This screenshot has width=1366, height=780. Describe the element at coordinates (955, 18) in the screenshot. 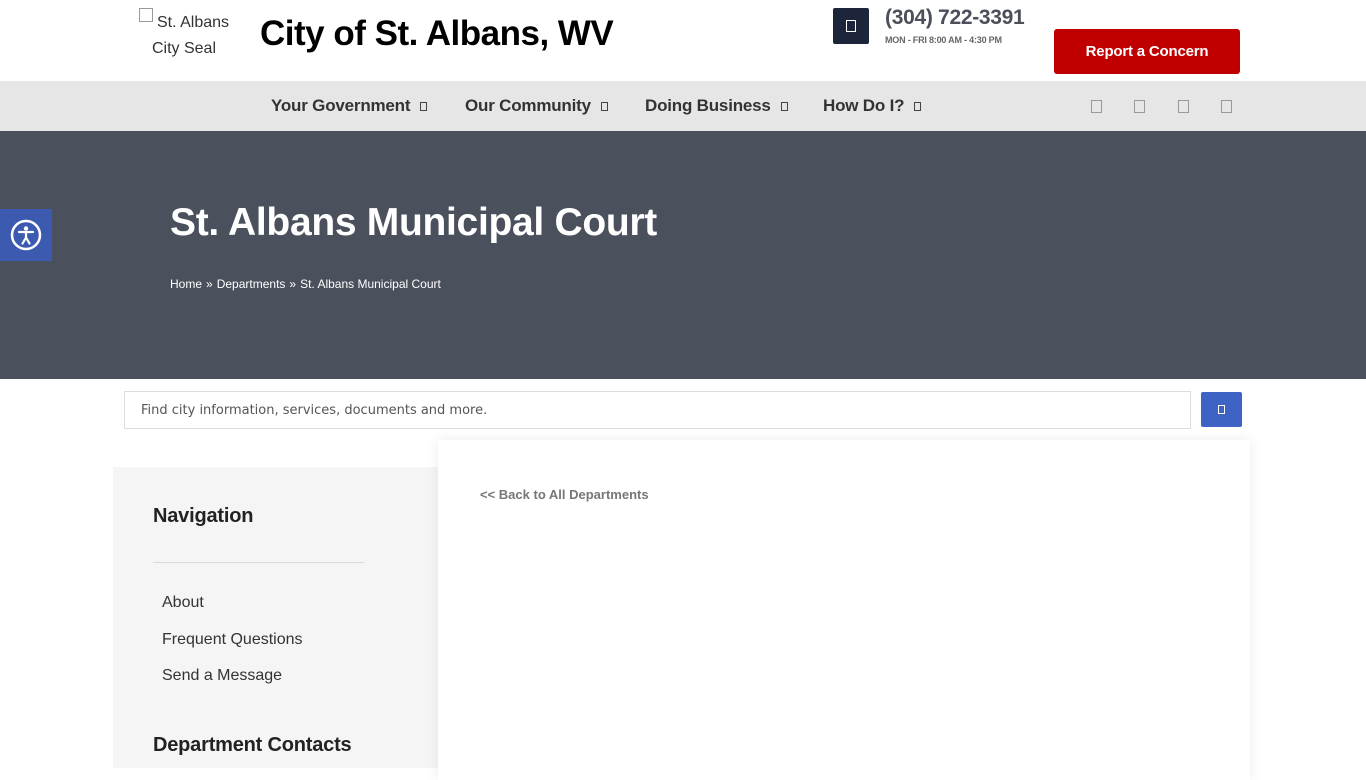

I see `phone-number: (304) 722-3391` at that location.